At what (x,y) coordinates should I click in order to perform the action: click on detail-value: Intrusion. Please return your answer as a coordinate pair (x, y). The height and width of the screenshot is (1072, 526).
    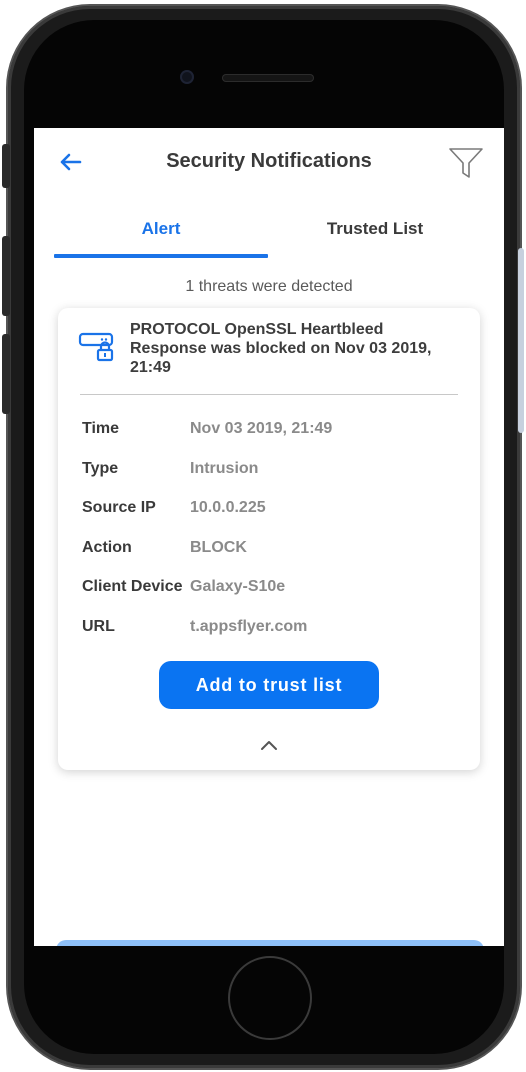
    Looking at the image, I should click on (224, 468).